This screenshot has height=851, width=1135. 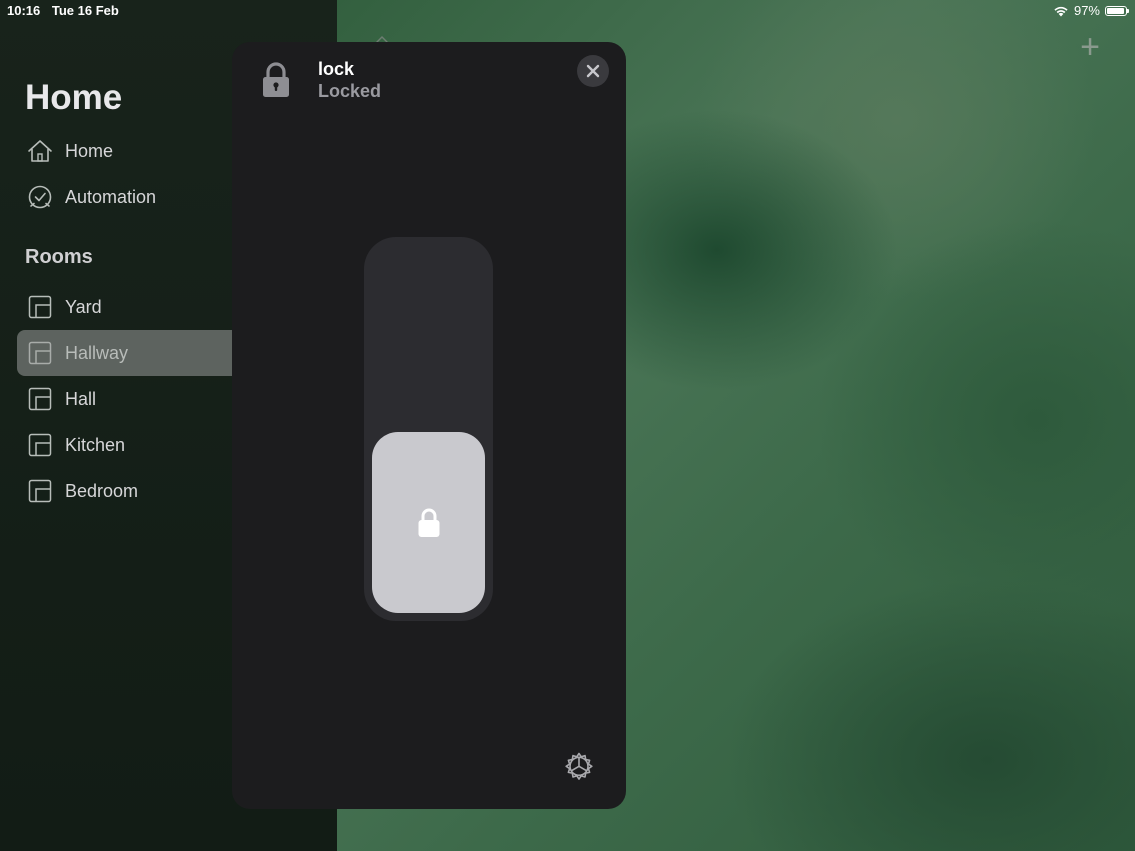 I want to click on battery-icon, so click(x=1117, y=10).